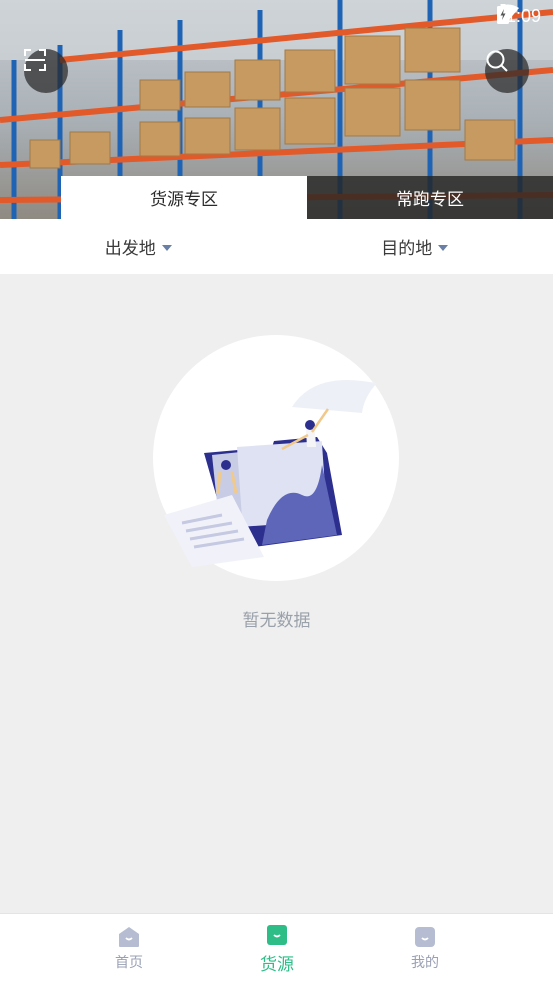 The width and height of the screenshot is (553, 984). Describe the element at coordinates (425, 937) in the screenshot. I see `profile-icon` at that location.